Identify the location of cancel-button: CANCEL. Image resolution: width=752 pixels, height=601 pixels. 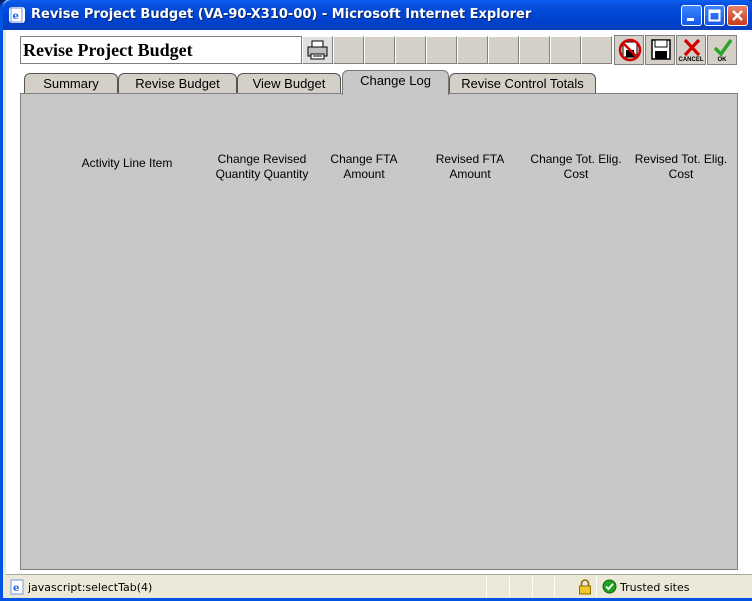
(691, 50).